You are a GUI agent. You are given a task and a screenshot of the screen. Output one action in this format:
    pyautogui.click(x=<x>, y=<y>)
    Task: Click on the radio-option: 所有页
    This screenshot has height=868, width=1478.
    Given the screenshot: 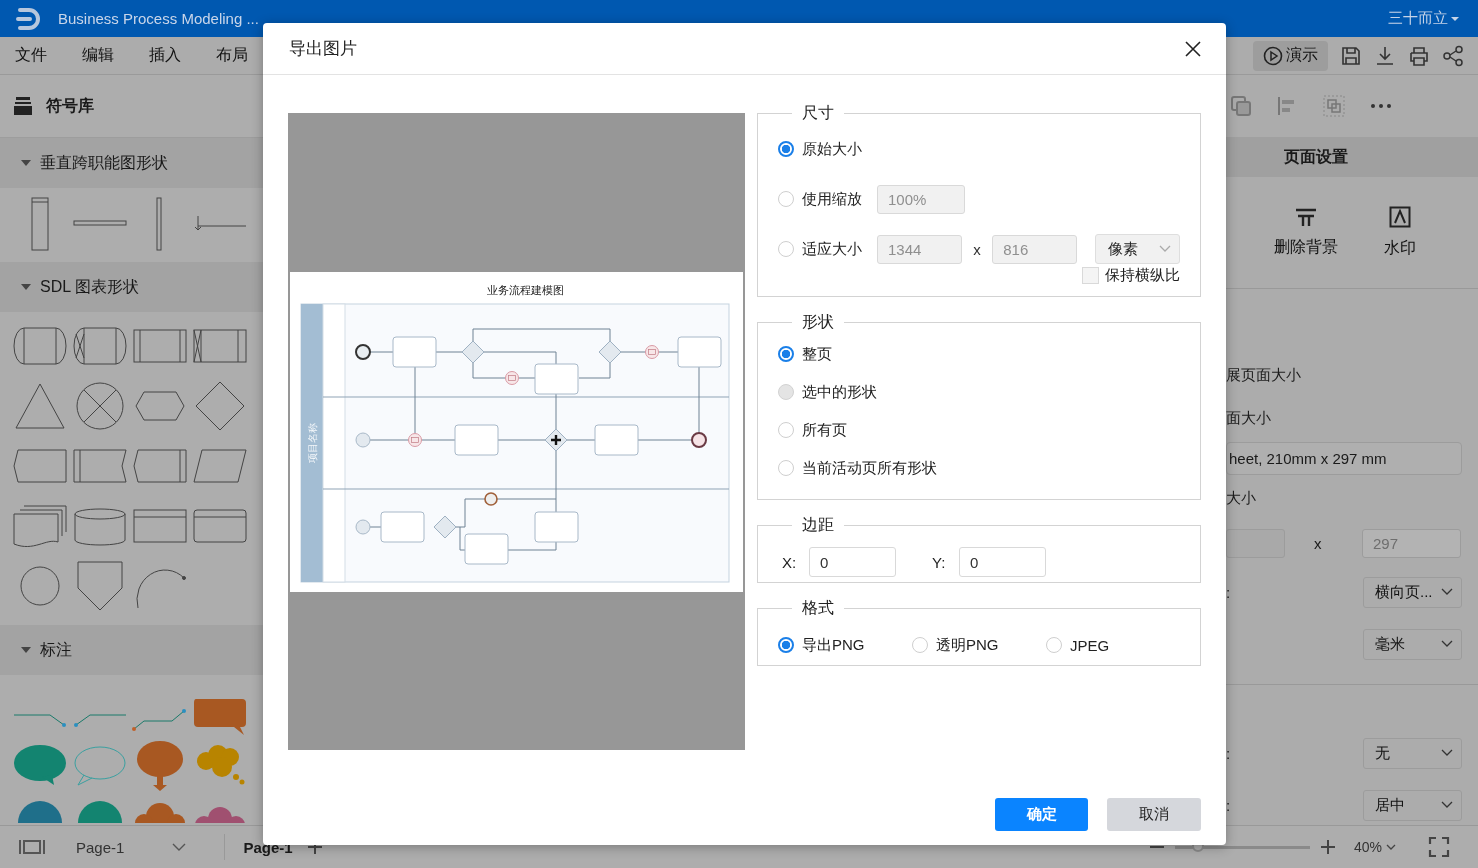 What is the action you would take?
    pyautogui.click(x=812, y=430)
    